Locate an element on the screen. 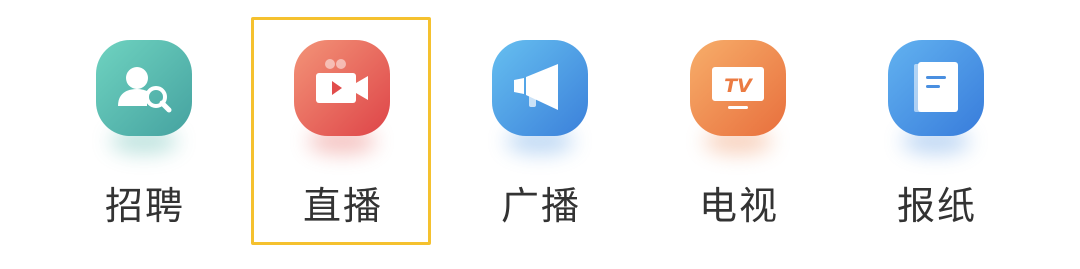 This screenshot has height=269, width=1080. recruit-icon-wrap is located at coordinates (144, 97).